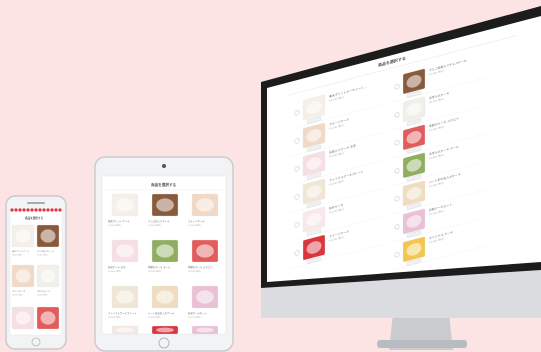 Image resolution: width=541 pixels, height=352 pixels. What do you see at coordinates (422, 344) in the screenshot?
I see `monitor-base` at bounding box center [422, 344].